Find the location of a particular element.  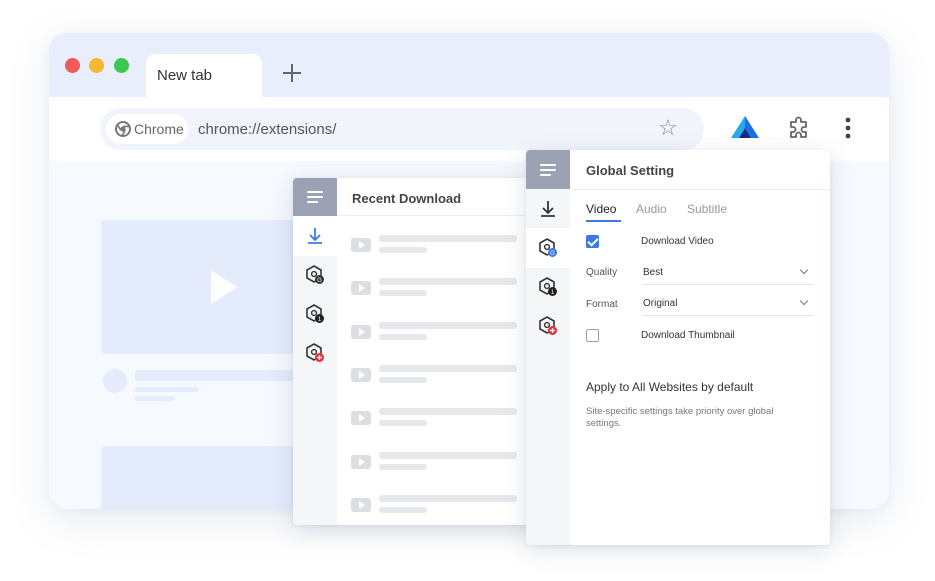

apply-all-websites-label: Apply to All Websites by default is located at coordinates (670, 387).